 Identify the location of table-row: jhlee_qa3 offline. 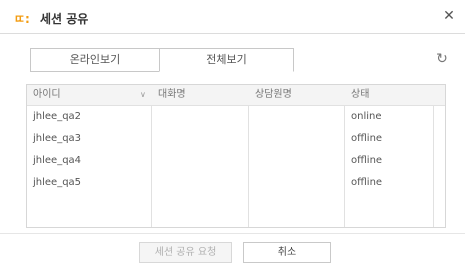
(236, 139).